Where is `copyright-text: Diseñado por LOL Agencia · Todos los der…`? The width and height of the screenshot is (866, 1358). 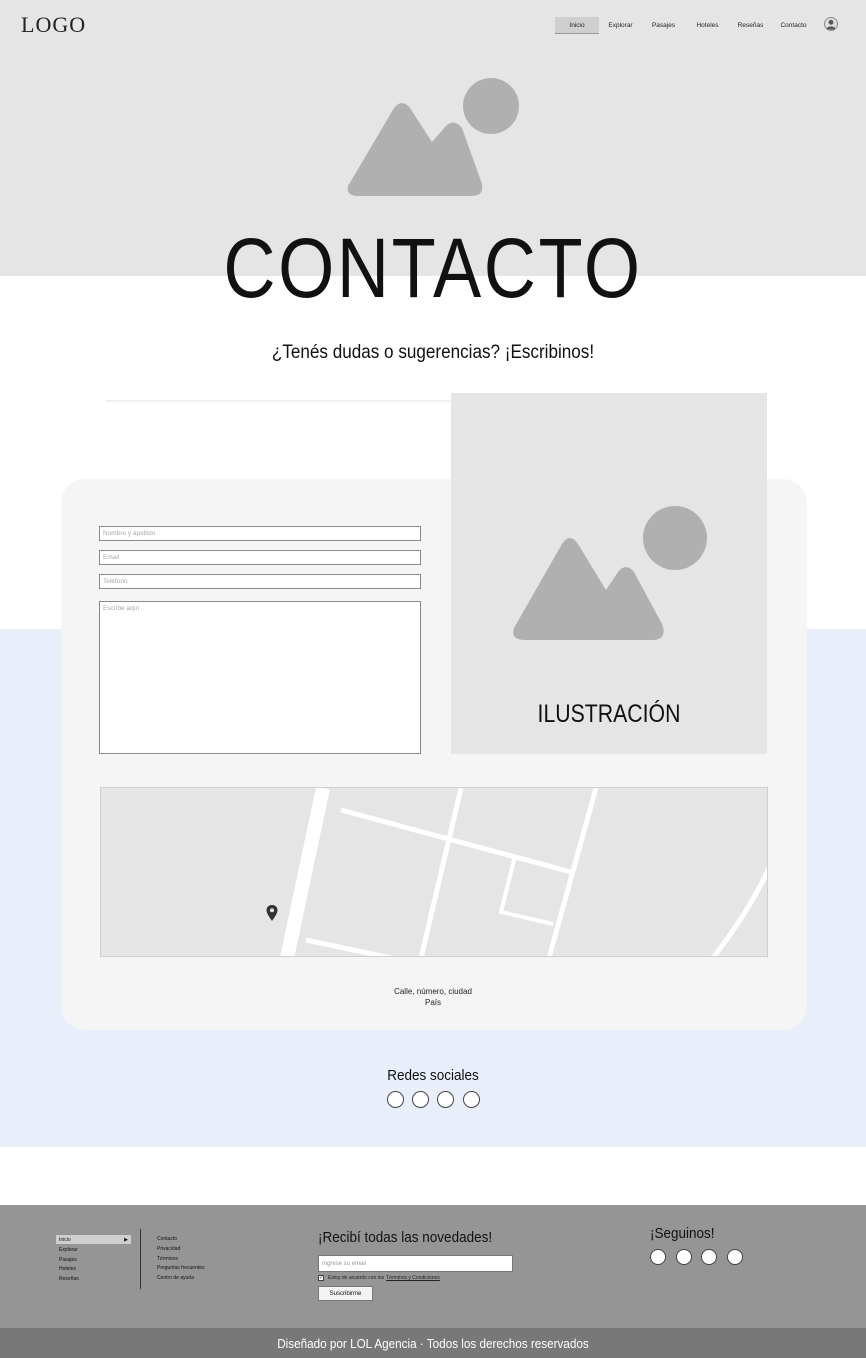
copyright-text: Diseñado por LOL Agencia · Todos los der… is located at coordinates (433, 1343).